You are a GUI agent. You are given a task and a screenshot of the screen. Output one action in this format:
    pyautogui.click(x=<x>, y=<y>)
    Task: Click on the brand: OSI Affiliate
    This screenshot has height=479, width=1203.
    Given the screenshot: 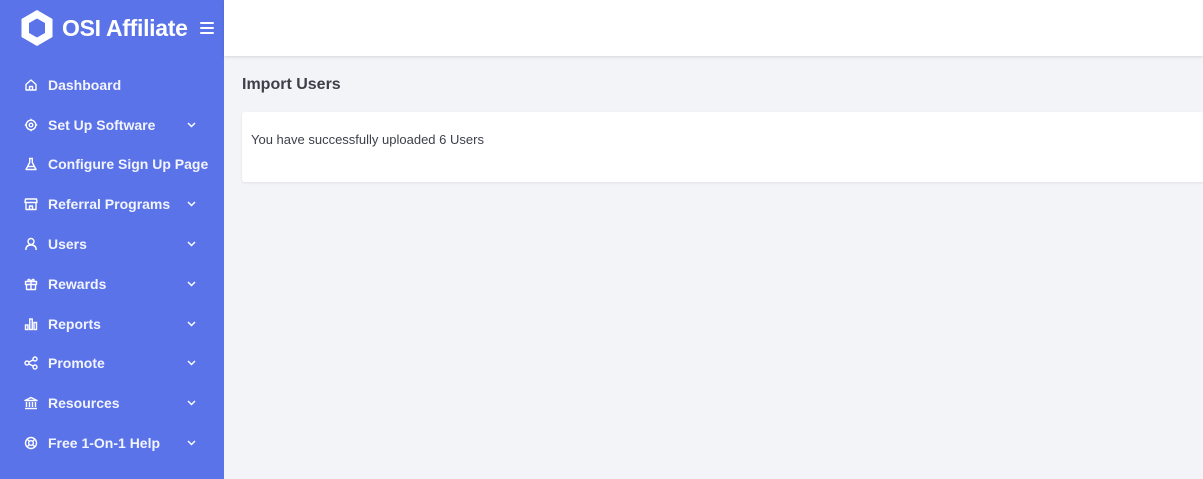 What is the action you would take?
    pyautogui.click(x=112, y=28)
    